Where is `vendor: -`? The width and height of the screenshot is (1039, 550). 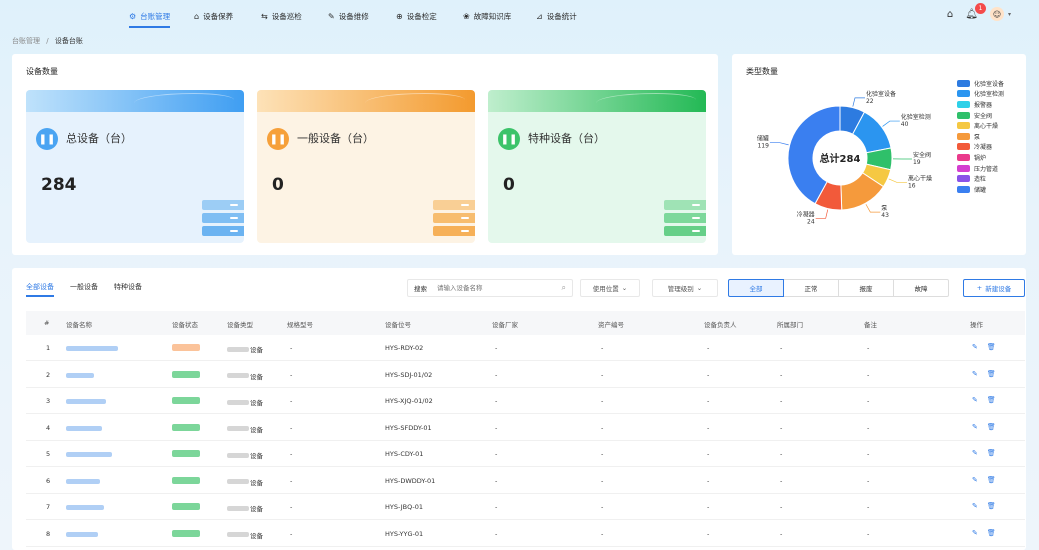 vendor: - is located at coordinates (496, 348).